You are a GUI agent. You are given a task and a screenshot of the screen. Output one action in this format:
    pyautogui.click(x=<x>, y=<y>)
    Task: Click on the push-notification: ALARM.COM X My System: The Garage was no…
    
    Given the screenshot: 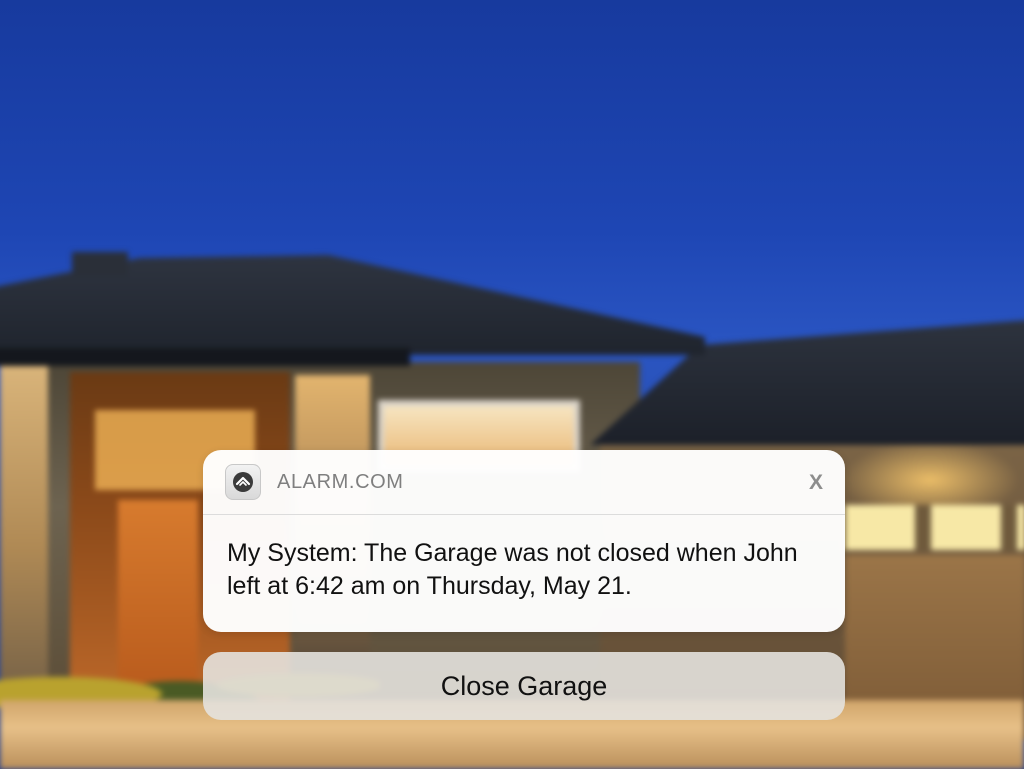 What is the action you would take?
    pyautogui.click(x=524, y=541)
    